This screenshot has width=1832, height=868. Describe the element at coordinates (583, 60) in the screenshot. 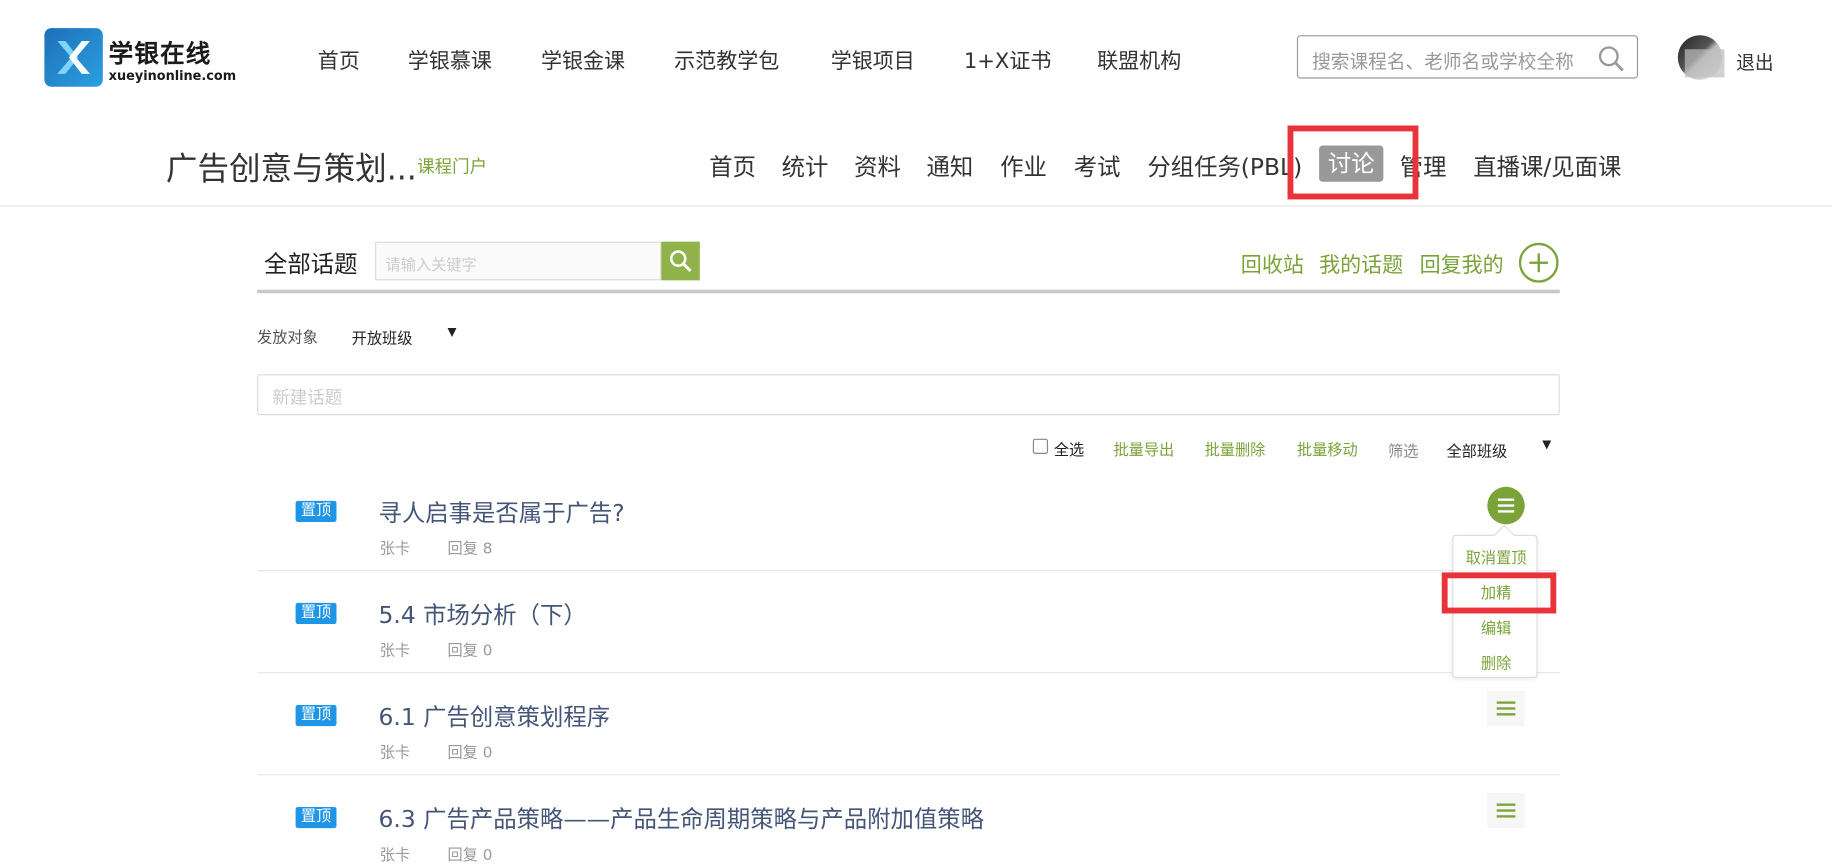

I see `top-nav-gold: 学银金课` at that location.